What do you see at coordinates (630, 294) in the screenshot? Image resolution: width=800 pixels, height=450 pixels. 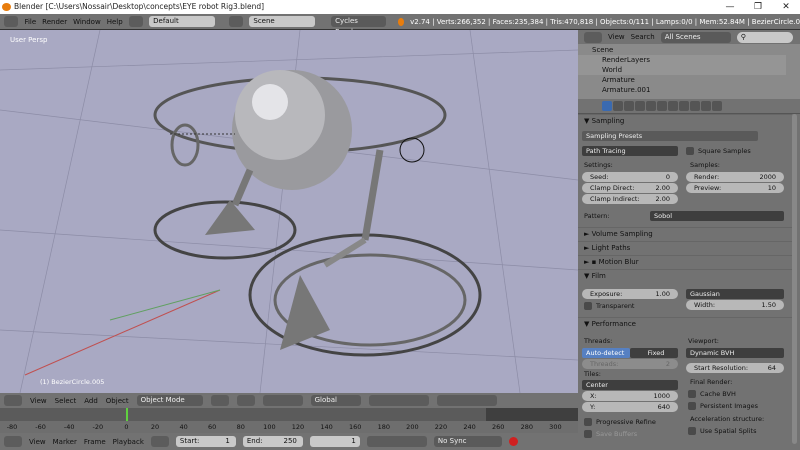 I see `exposure-field: Exposure: 1.00` at bounding box center [630, 294].